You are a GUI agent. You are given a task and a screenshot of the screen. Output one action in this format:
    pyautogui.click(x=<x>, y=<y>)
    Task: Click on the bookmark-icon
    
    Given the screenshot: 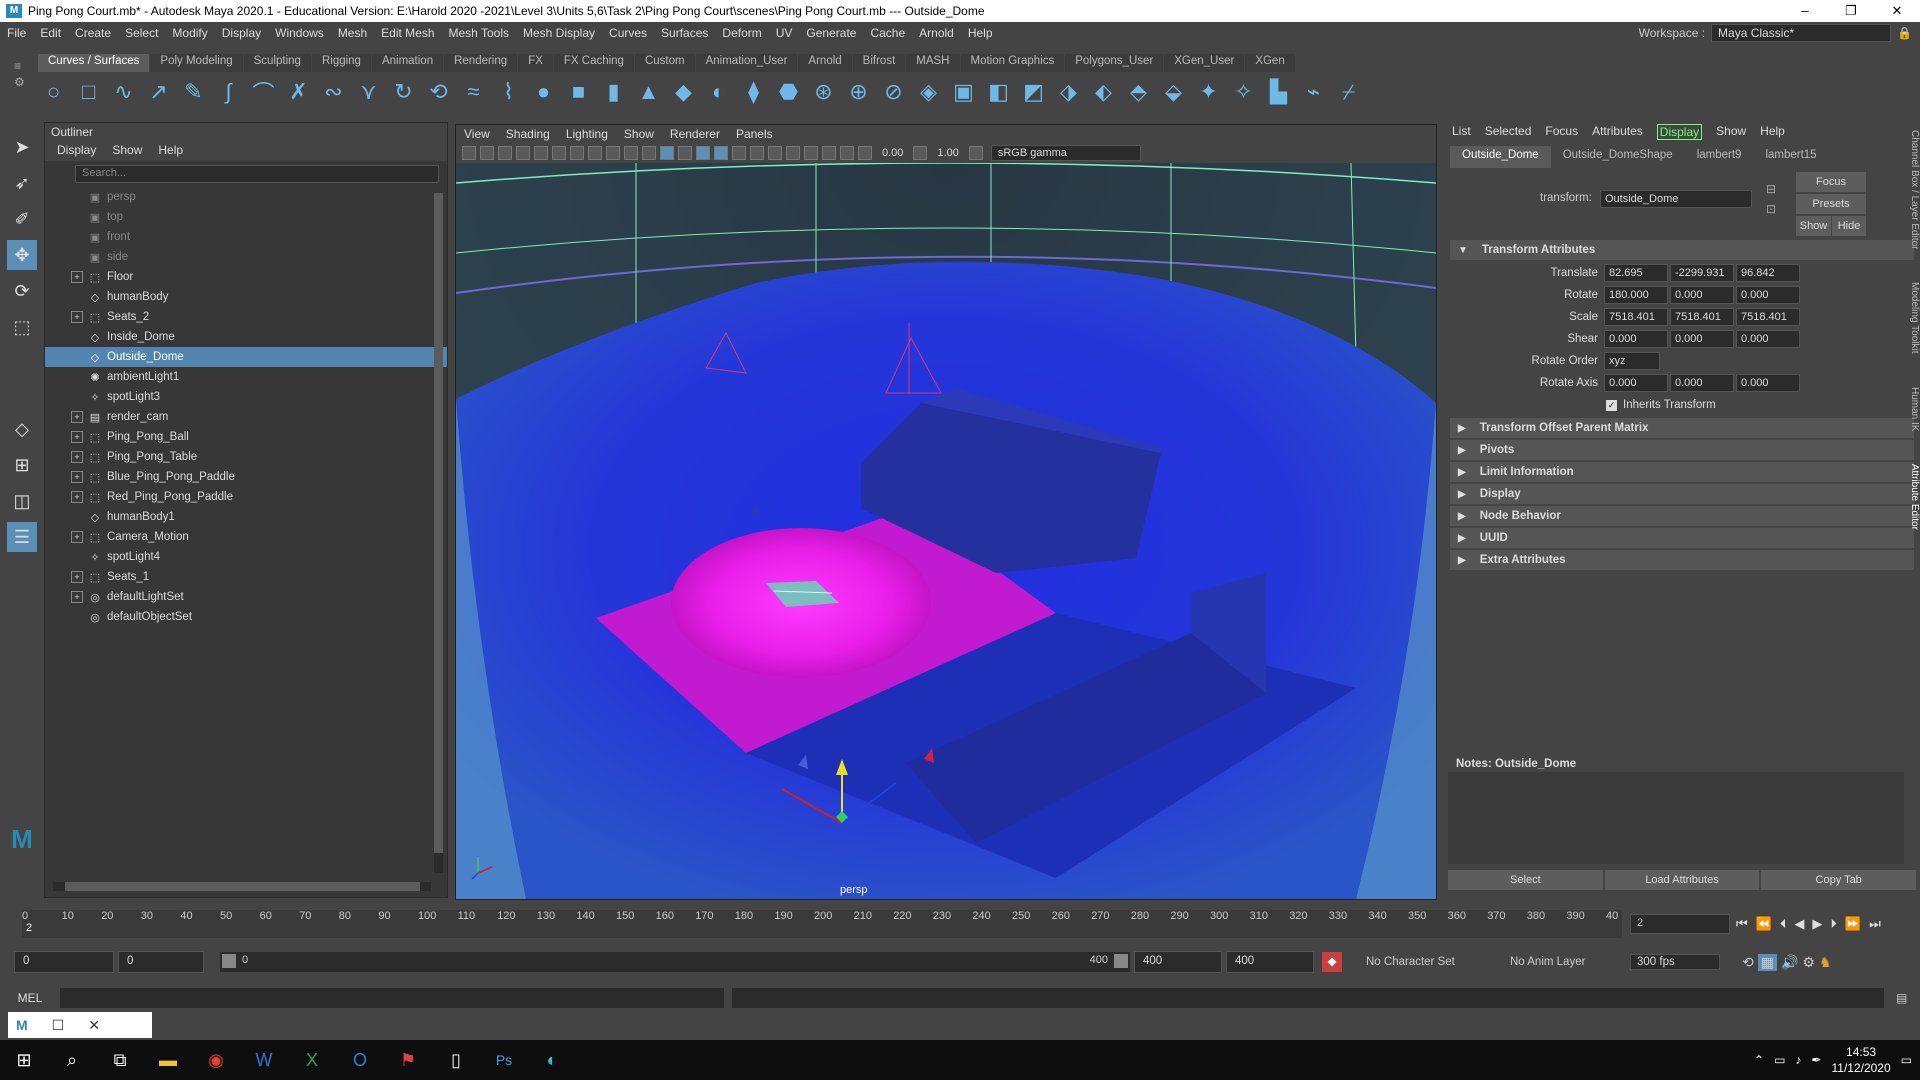 What is the action you would take?
    pyautogui.click(x=505, y=153)
    